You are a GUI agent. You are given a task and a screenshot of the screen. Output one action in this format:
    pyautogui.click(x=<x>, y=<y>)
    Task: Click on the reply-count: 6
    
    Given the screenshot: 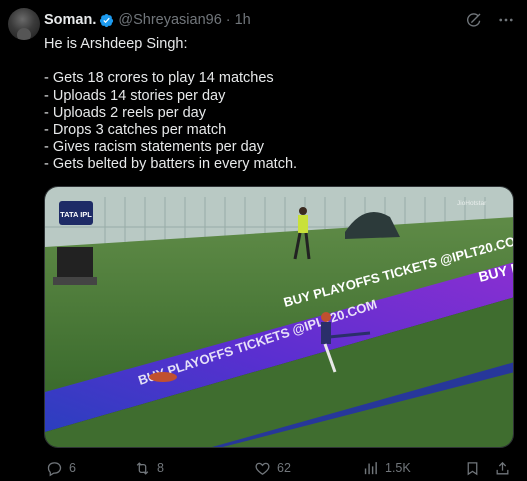 What is the action you would take?
    pyautogui.click(x=72, y=468)
    